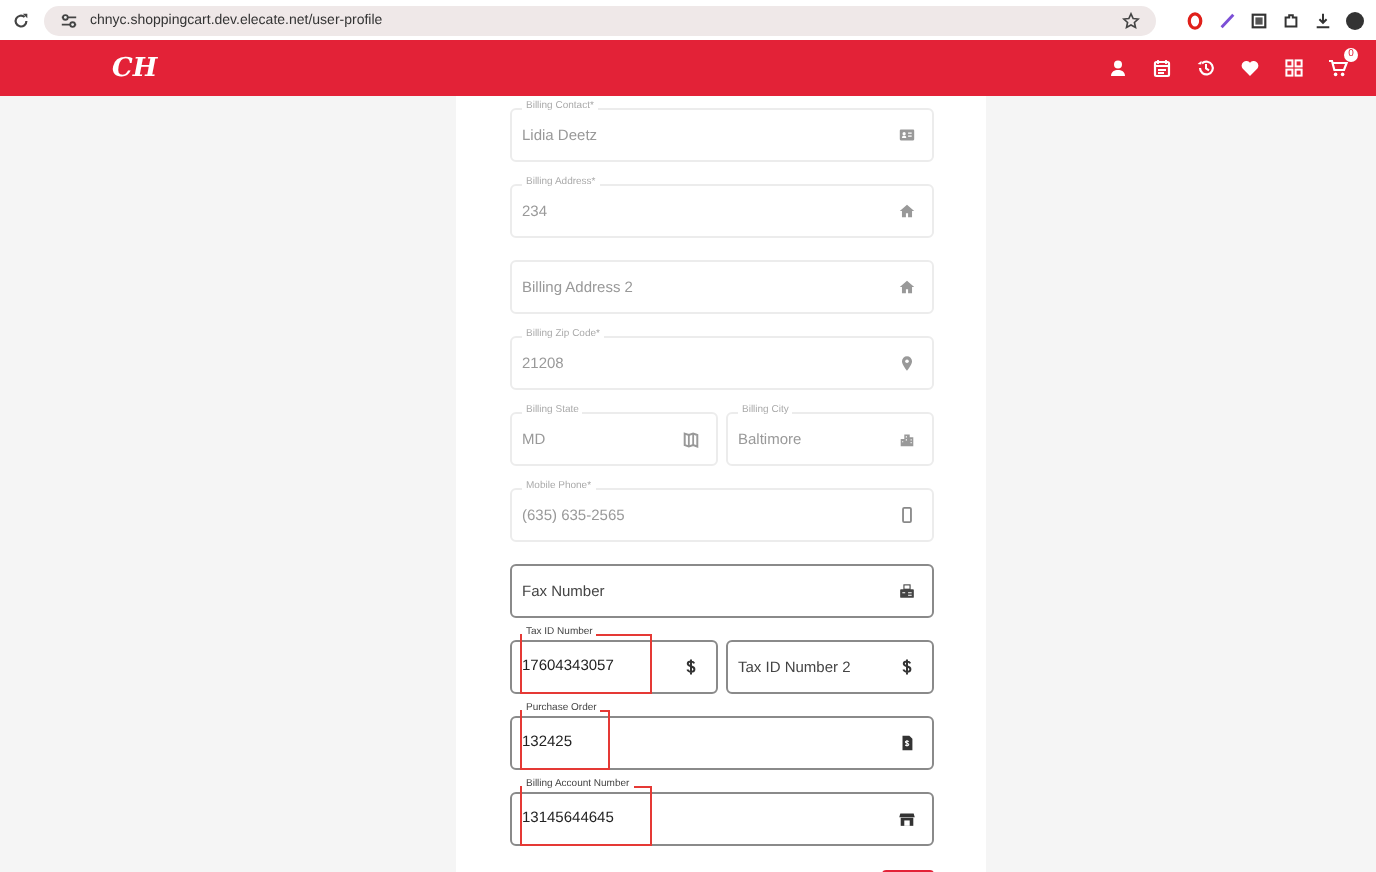 This screenshot has height=872, width=1376. Describe the element at coordinates (1131, 20) in the screenshot. I see `star-icon` at that location.